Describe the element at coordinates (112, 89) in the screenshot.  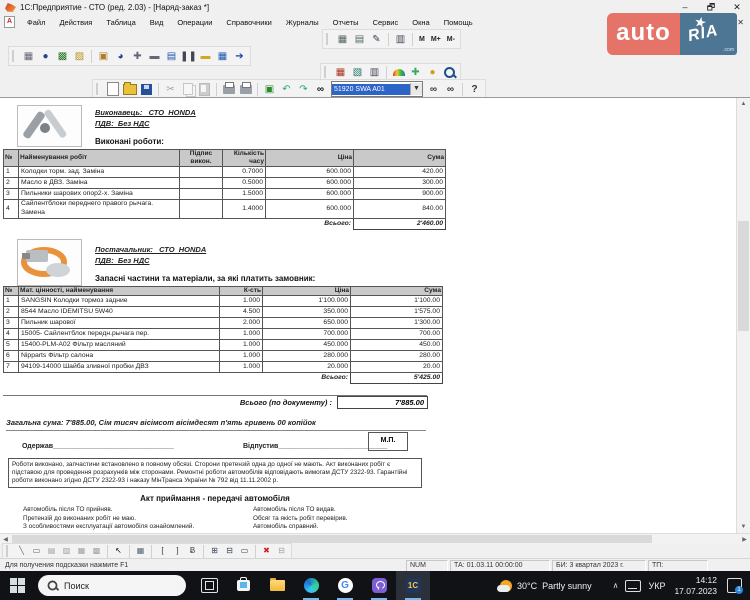
I see `new-document-icon` at that location.